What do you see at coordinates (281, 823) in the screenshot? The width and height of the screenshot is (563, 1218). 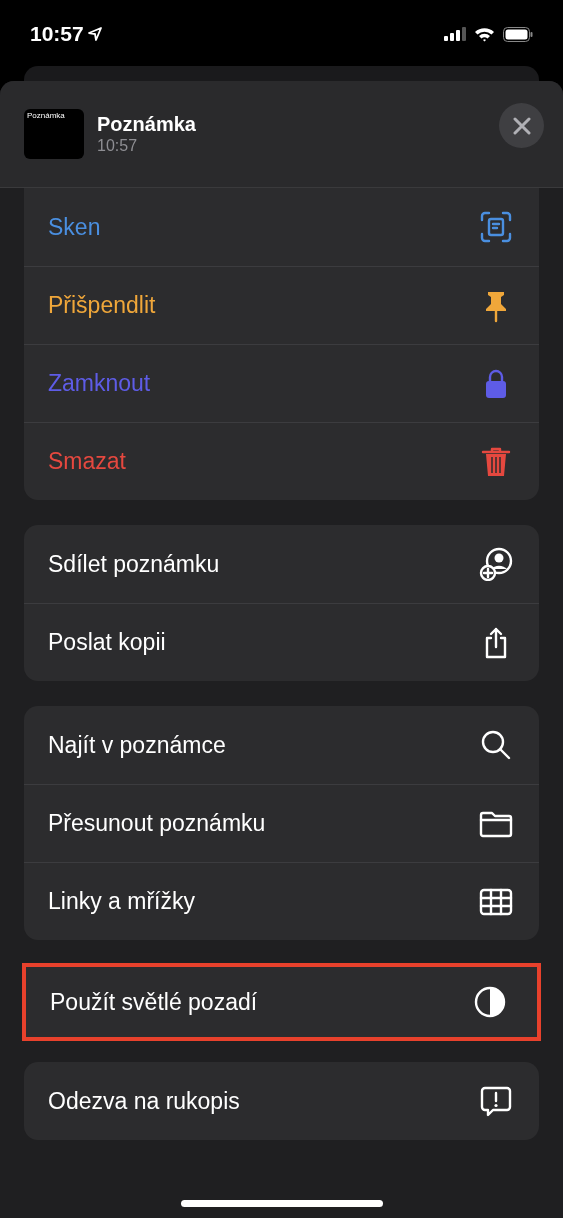 I see `menu-item: Přesunout poznámku` at bounding box center [281, 823].